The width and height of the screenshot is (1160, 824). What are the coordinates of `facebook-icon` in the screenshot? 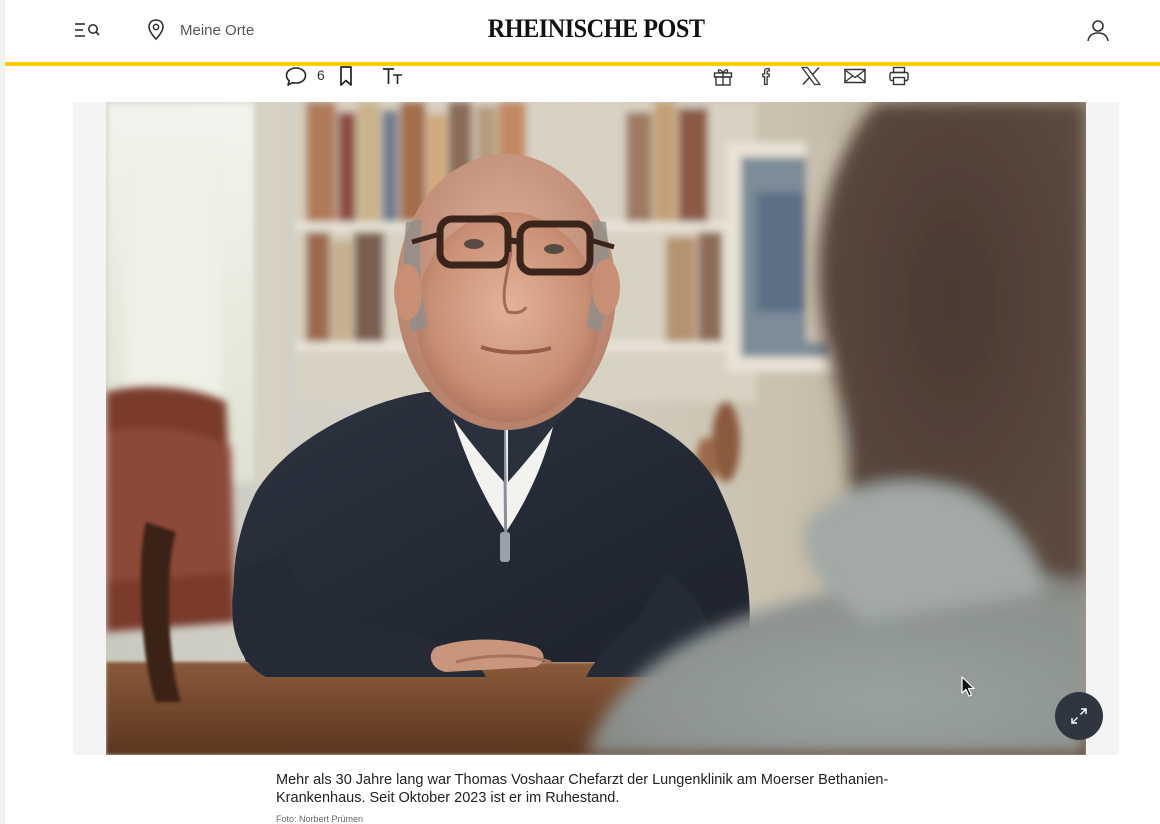 It's located at (766, 76).